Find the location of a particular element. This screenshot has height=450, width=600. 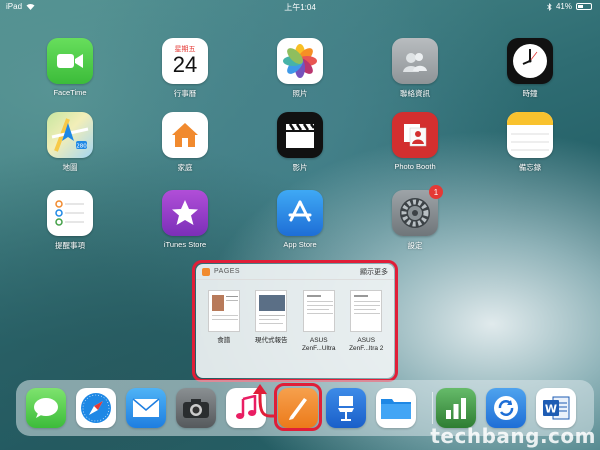

dock-app-messages is located at coordinates (46, 408).